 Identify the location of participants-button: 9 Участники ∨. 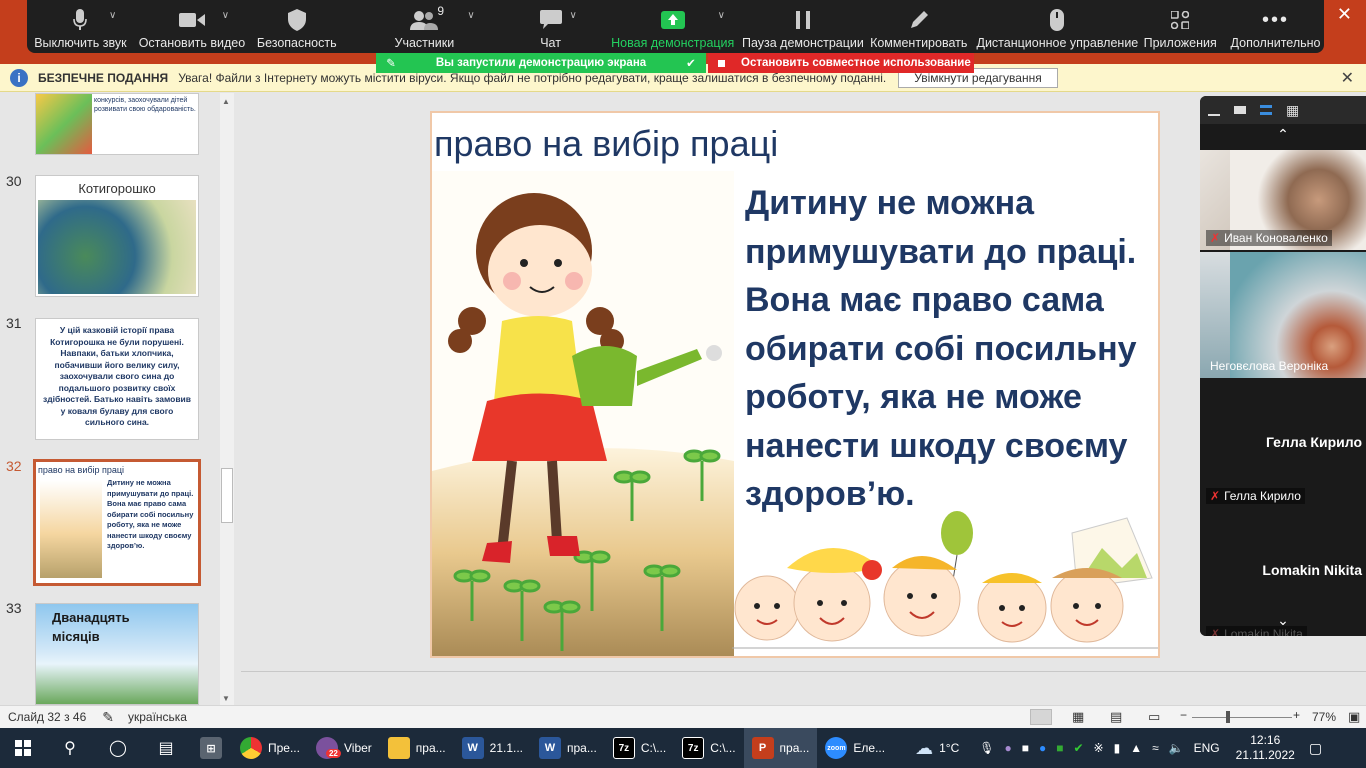
(424, 27).